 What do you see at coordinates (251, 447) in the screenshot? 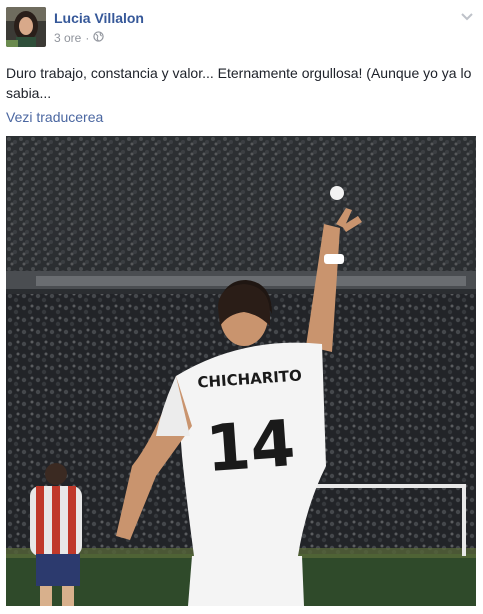
I see `jersey-number: 14` at bounding box center [251, 447].